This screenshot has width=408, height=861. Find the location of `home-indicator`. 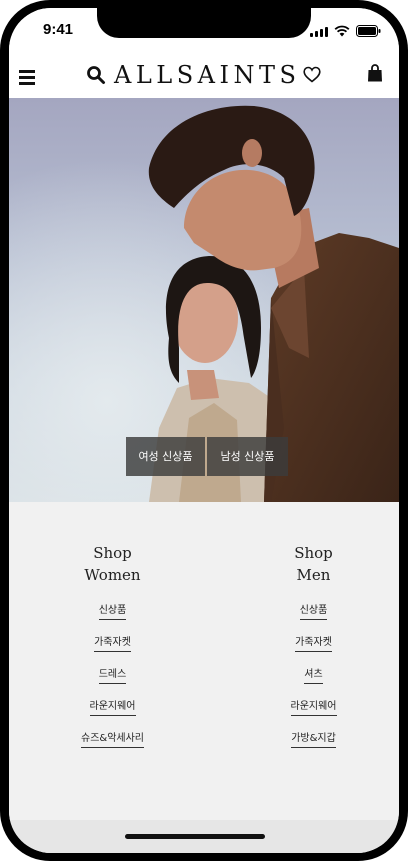

home-indicator is located at coordinates (195, 836).